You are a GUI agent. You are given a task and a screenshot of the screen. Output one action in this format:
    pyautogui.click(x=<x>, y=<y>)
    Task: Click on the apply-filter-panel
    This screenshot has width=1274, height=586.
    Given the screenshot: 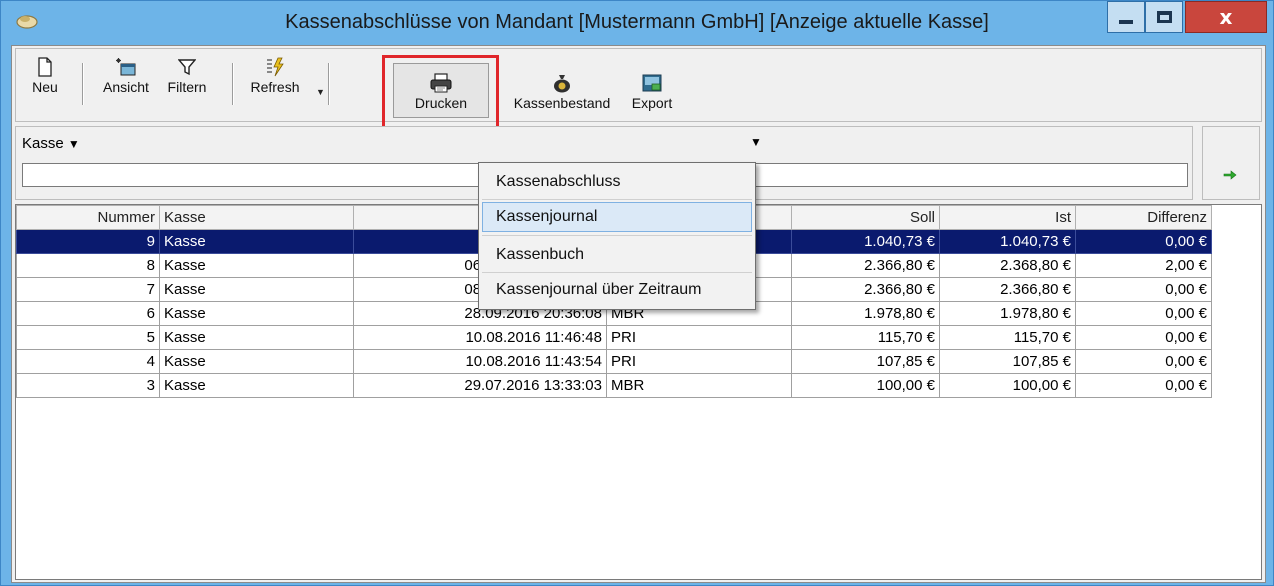 What is the action you would take?
    pyautogui.click(x=1231, y=163)
    